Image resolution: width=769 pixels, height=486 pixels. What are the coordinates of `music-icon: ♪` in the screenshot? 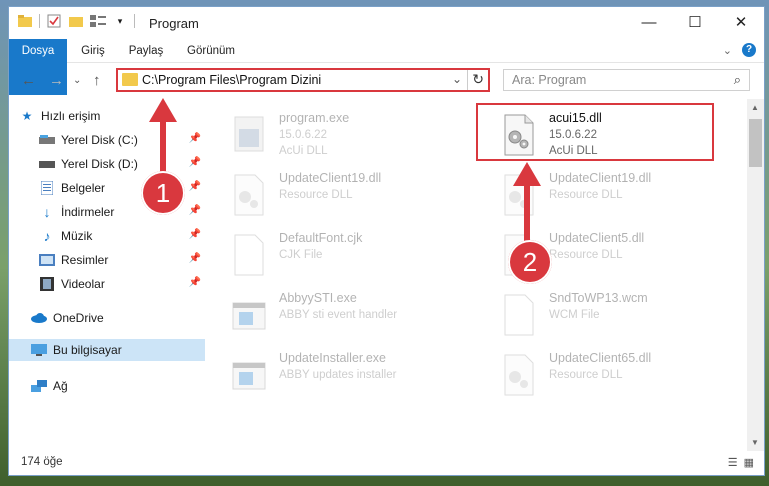 It's located at (47, 236).